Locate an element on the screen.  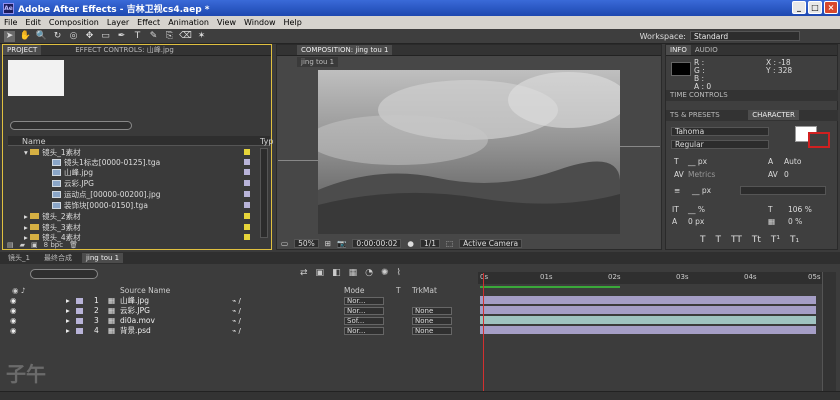
layer-name: 背景.psd is located at coordinates (135, 330).